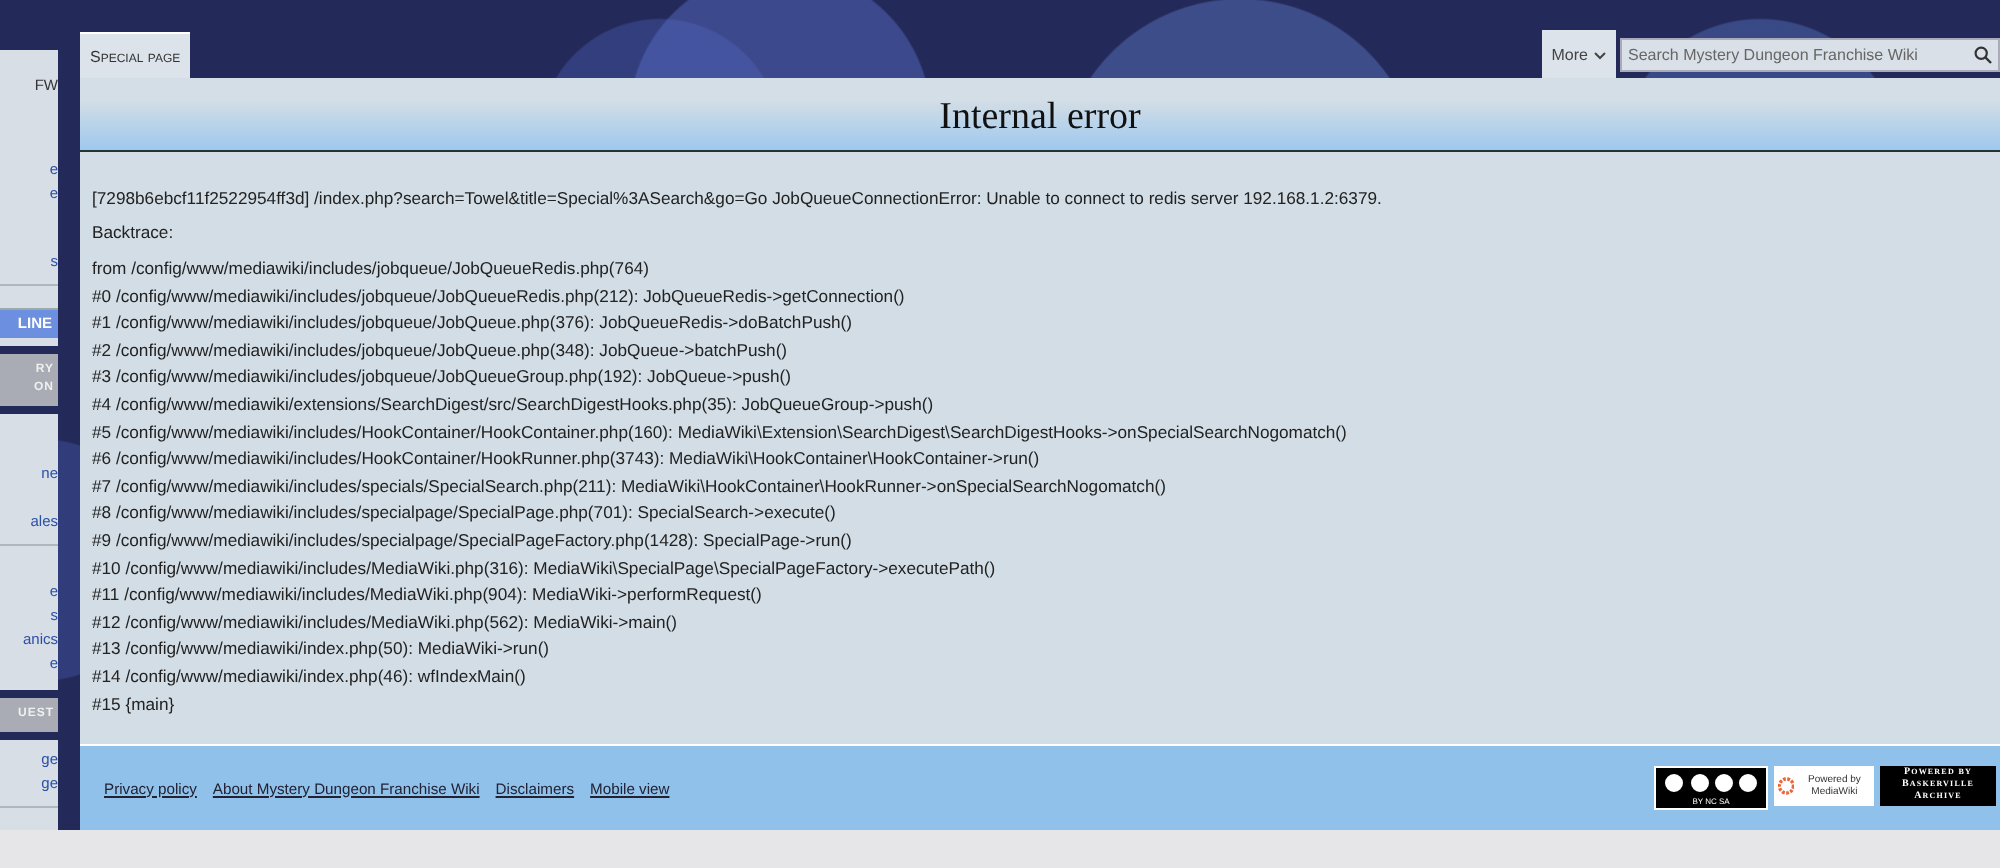 The width and height of the screenshot is (2000, 868). Describe the element at coordinates (567, 459) in the screenshot. I see `backtrace-line: #6 /config/www/mediawiki/includes/HookContainer/HookRunner.php(3743): MediaWiki\HookContainer\HookContainer->run()` at that location.